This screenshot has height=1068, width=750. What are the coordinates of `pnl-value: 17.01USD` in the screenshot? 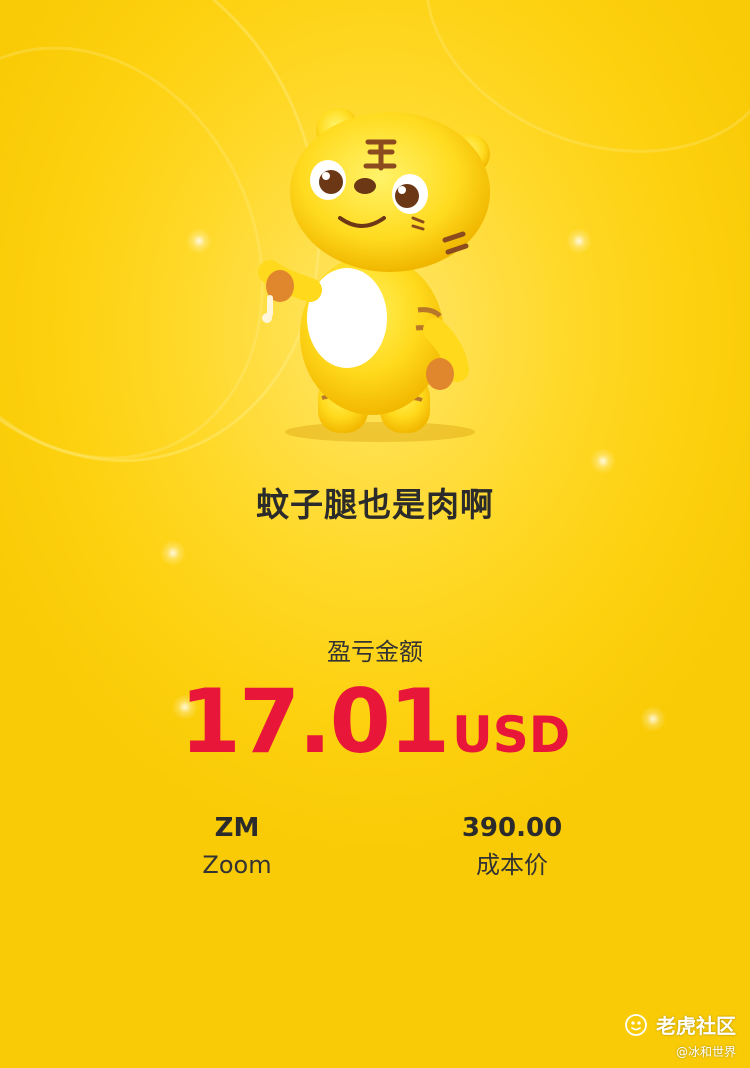 It's located at (375, 721).